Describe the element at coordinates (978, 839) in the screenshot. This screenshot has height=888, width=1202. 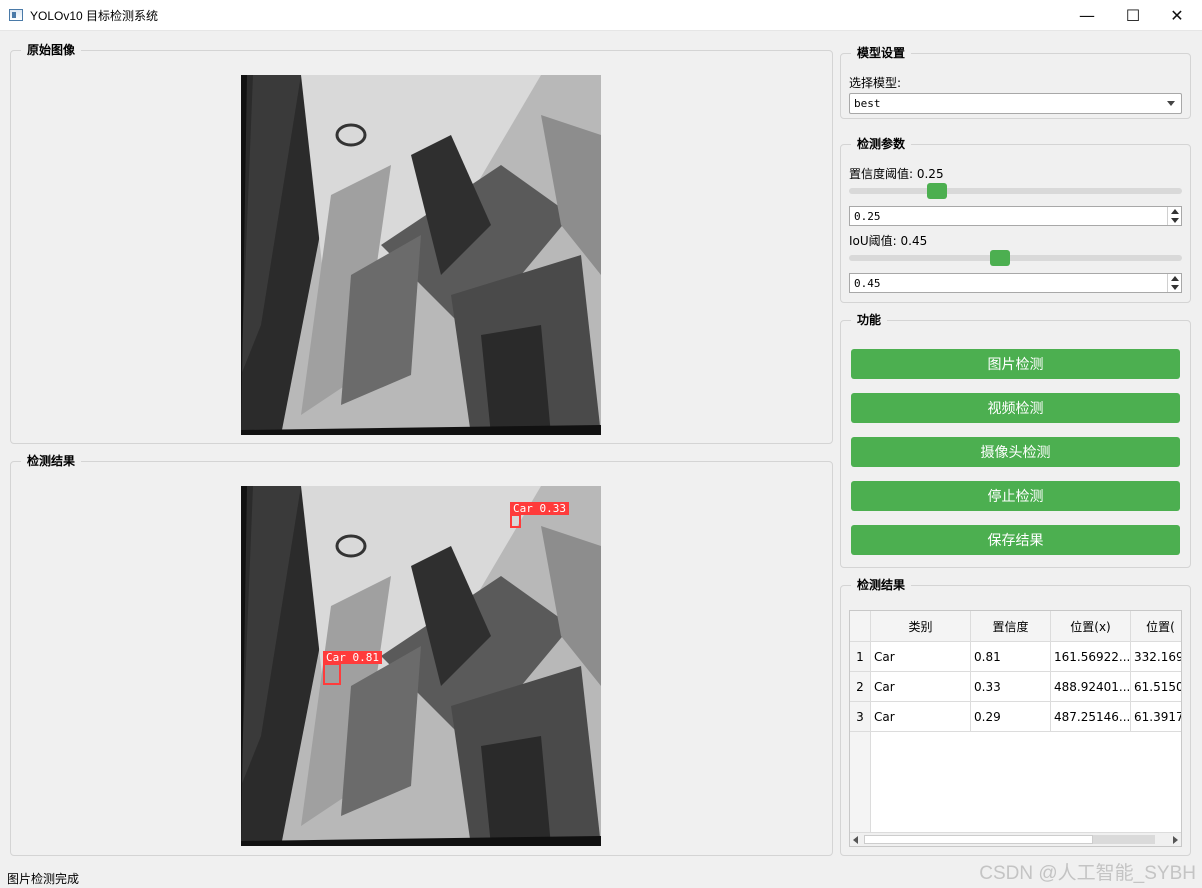
I see `scrollbar-track` at that location.